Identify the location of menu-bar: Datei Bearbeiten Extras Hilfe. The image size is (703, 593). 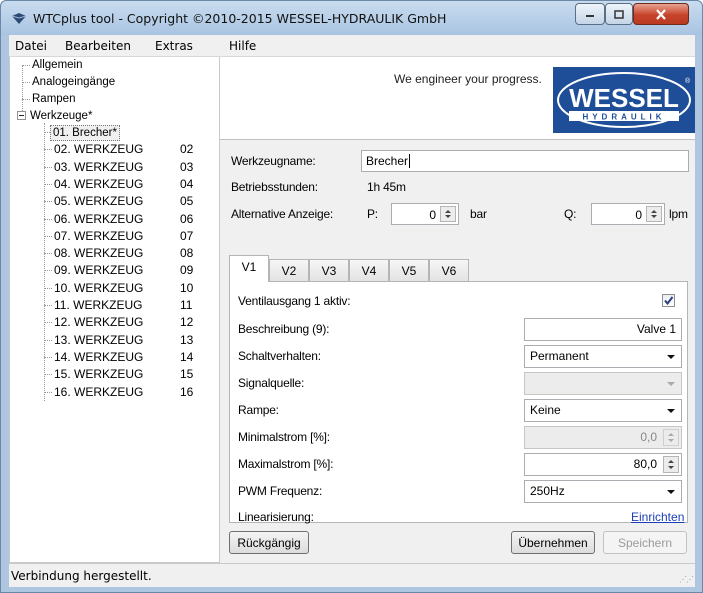
(352, 46).